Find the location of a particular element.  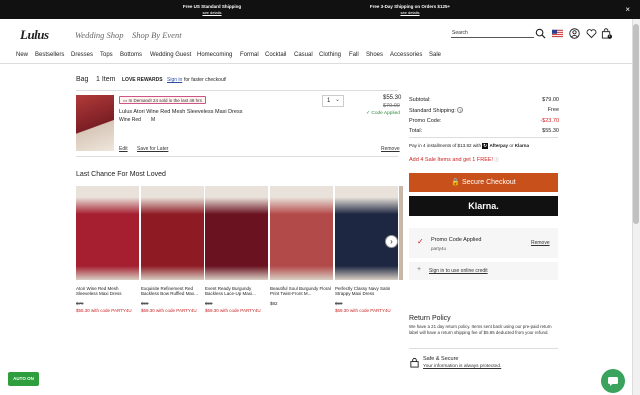

help-icon: ⓘ is located at coordinates (497, 159).